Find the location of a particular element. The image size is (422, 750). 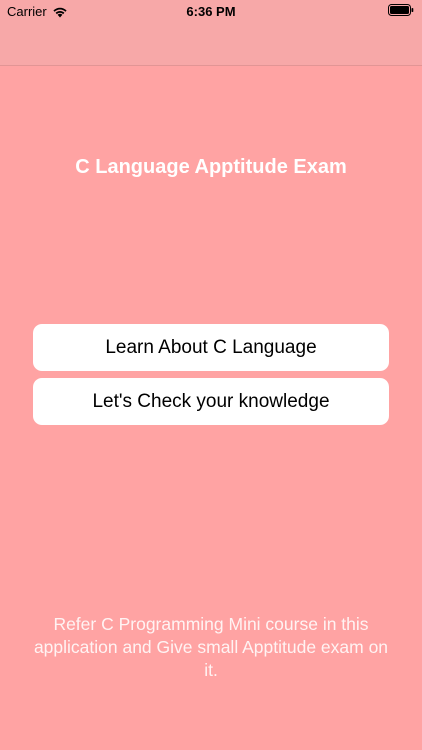

status-bar: Carrier 6:36 PM is located at coordinates (211, 11).